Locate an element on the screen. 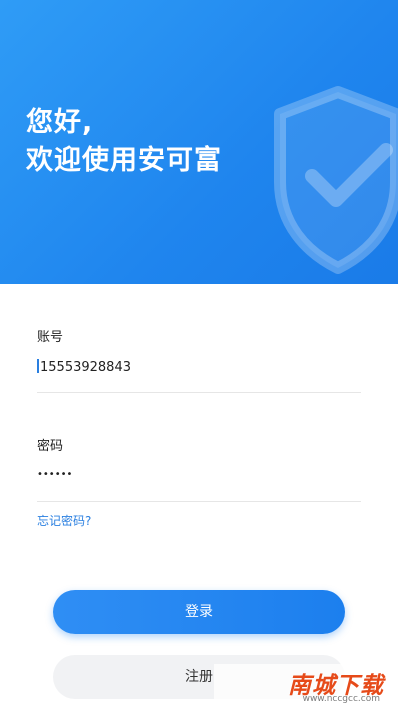 This screenshot has height=708, width=398. account-value: 15553928843 is located at coordinates (85, 367).